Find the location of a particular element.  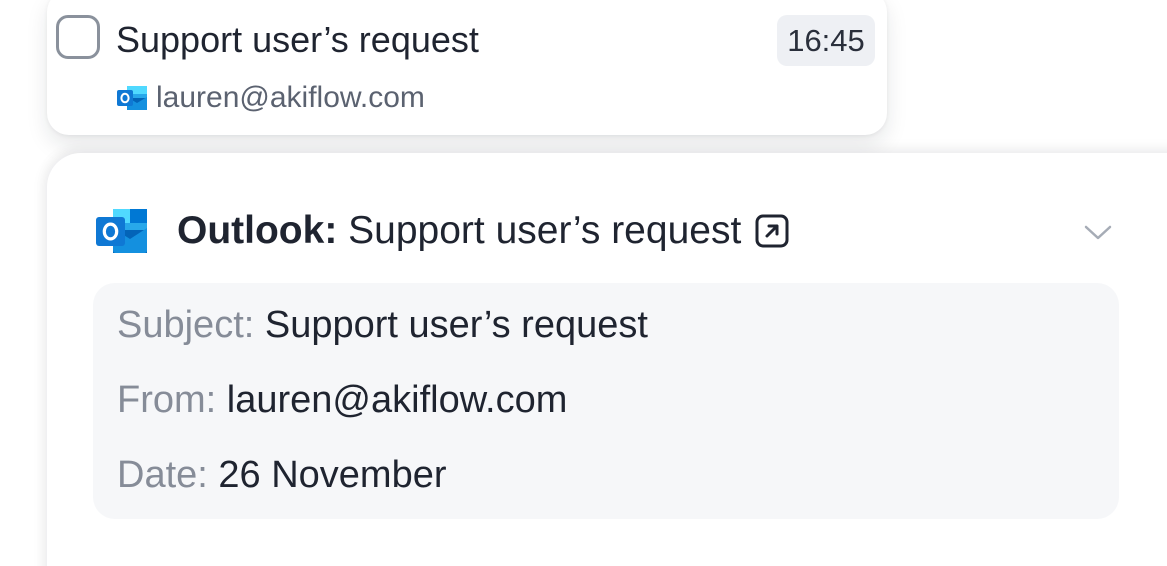

external-link-icon is located at coordinates (772, 231).